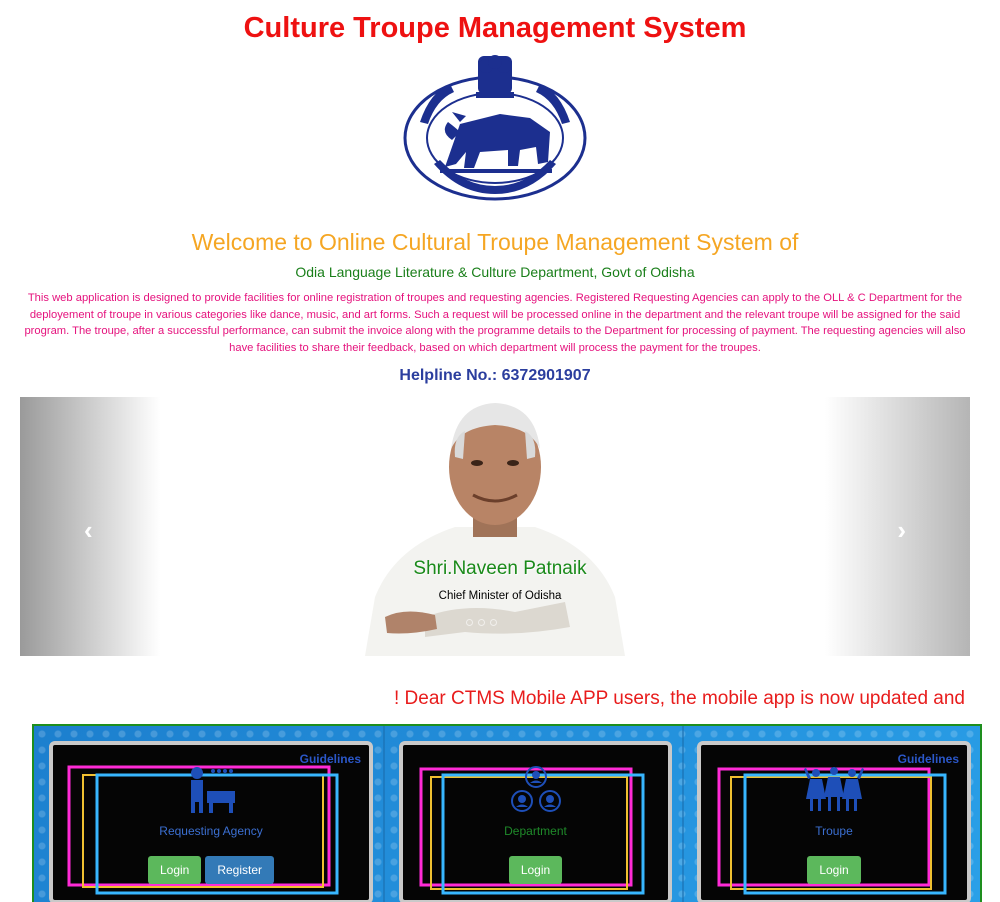  Describe the element at coordinates (495, 375) in the screenshot. I see `helpline-number: Helpline No.: 6372901907` at that location.